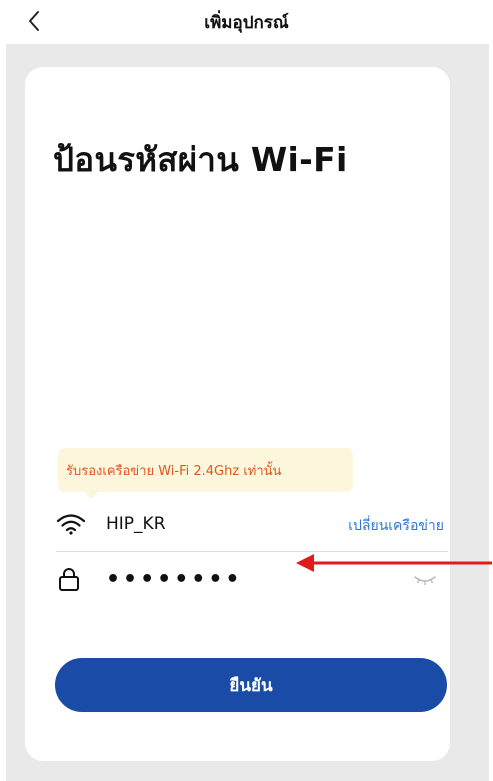  What do you see at coordinates (251, 685) in the screenshot?
I see `confirm-button: ยืนยัน` at bounding box center [251, 685].